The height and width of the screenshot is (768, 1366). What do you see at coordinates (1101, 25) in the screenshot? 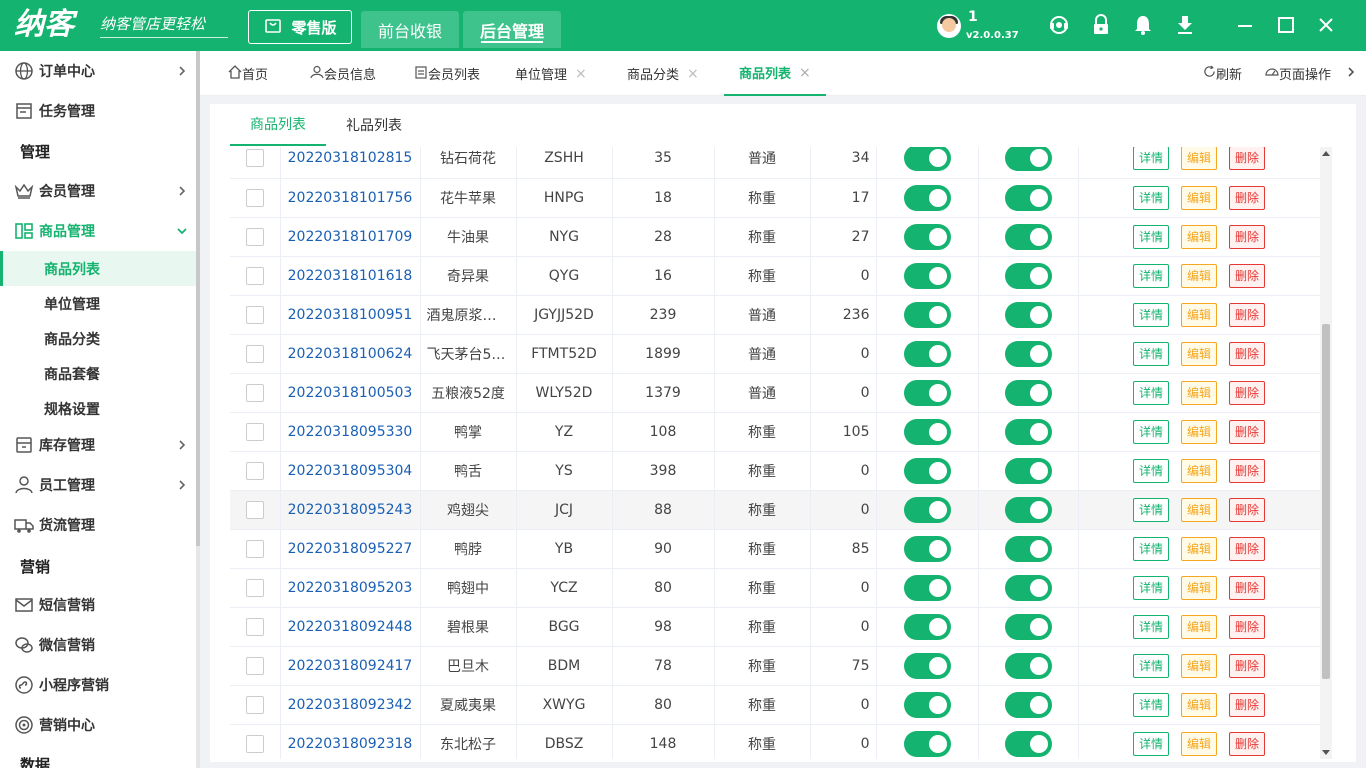
I see `lock-icon` at bounding box center [1101, 25].